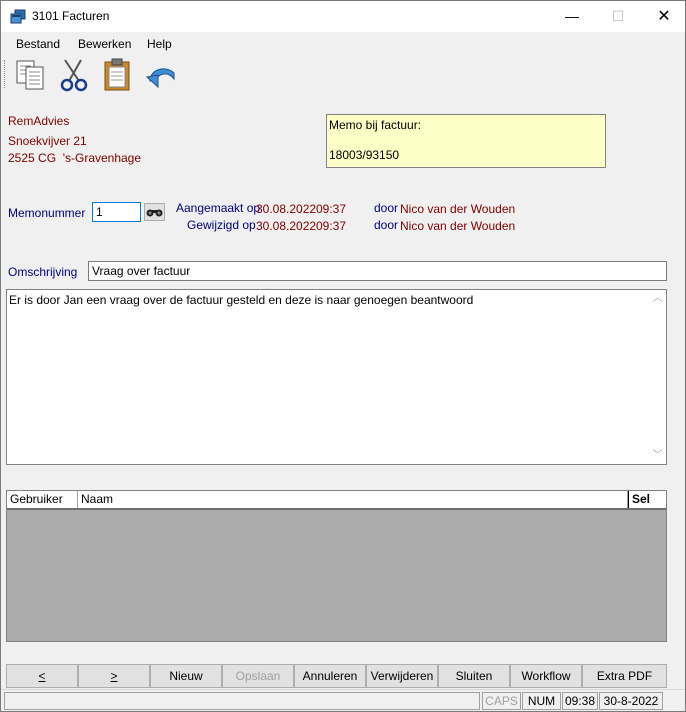 The height and width of the screenshot is (712, 686). I want to click on status-message-pane, so click(242, 701).